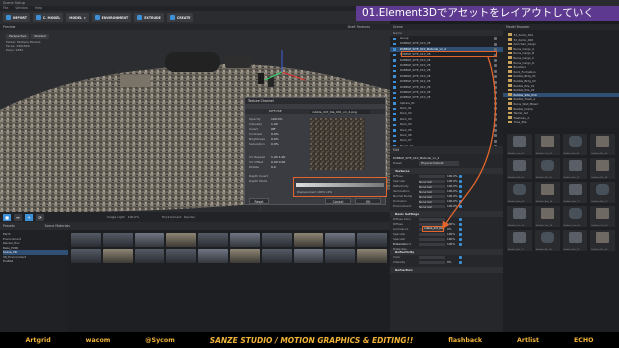  I want to click on preset-thumbnail: Beach, so click(372, 256).